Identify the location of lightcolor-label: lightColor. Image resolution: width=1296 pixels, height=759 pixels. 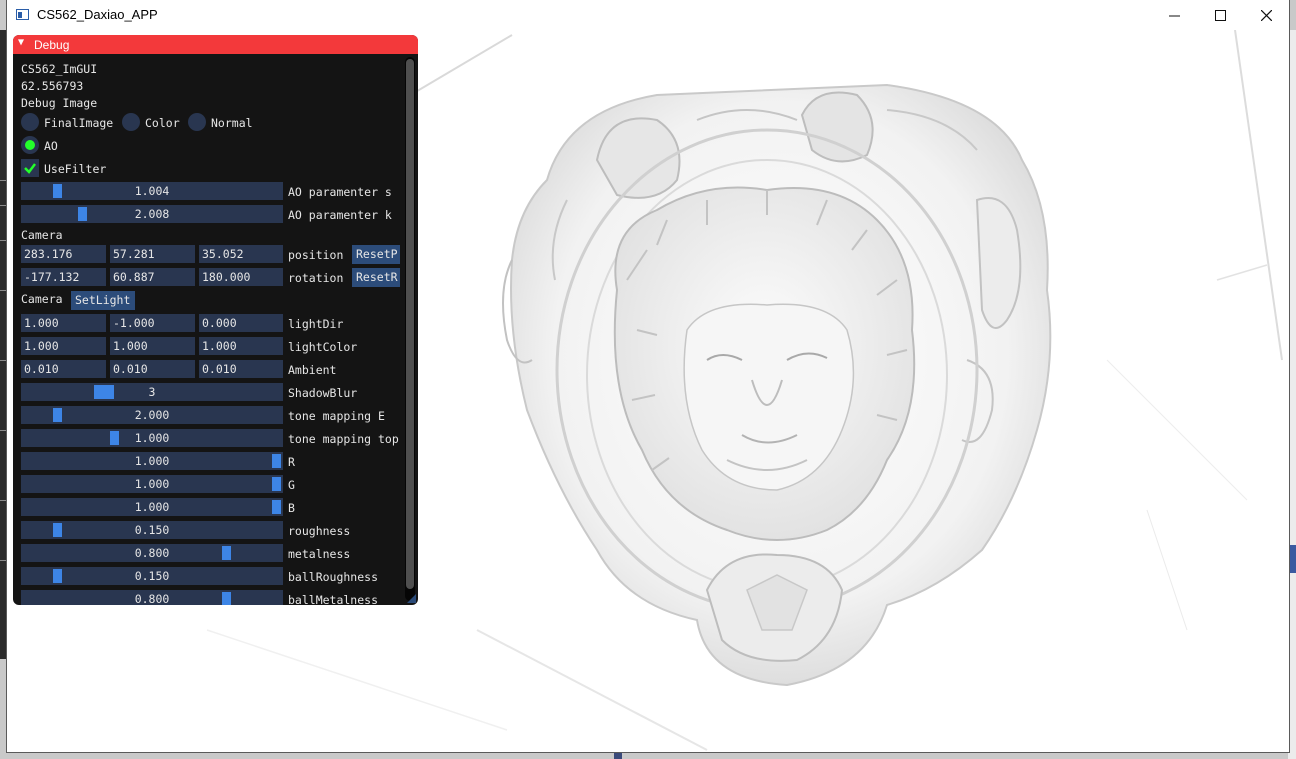
(323, 347).